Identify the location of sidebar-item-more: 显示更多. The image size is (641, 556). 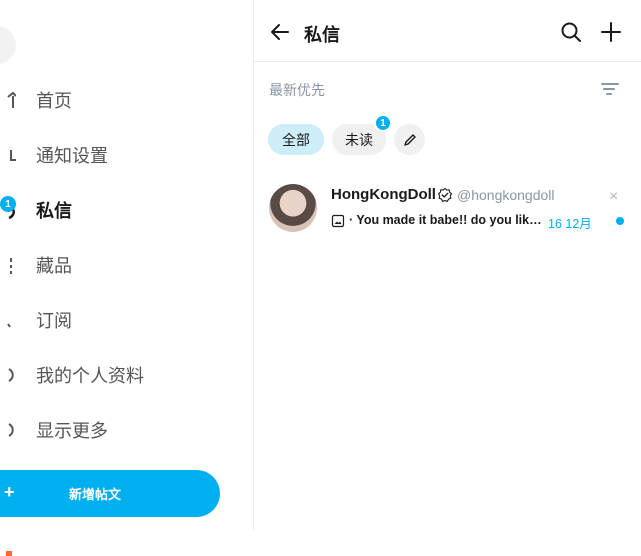
(120, 430).